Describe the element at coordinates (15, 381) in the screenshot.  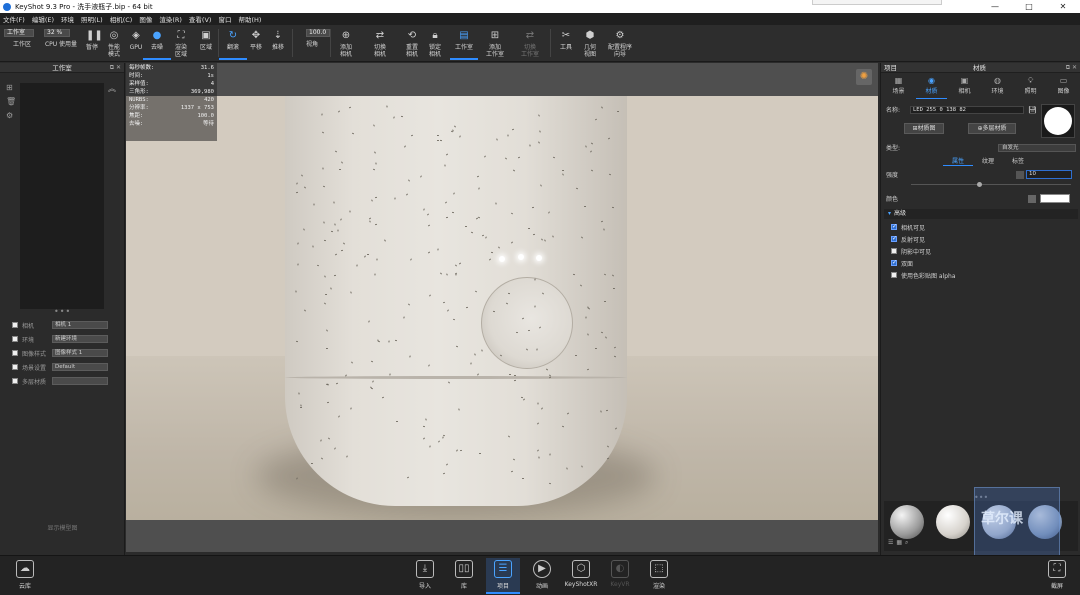
I see `multilayer-checkbox` at that location.